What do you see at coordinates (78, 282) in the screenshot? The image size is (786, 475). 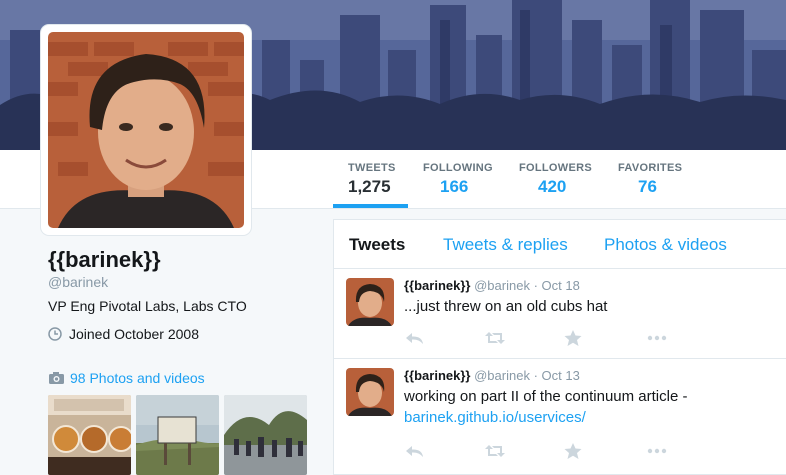 I see `profile-handle: @barinek` at bounding box center [78, 282].